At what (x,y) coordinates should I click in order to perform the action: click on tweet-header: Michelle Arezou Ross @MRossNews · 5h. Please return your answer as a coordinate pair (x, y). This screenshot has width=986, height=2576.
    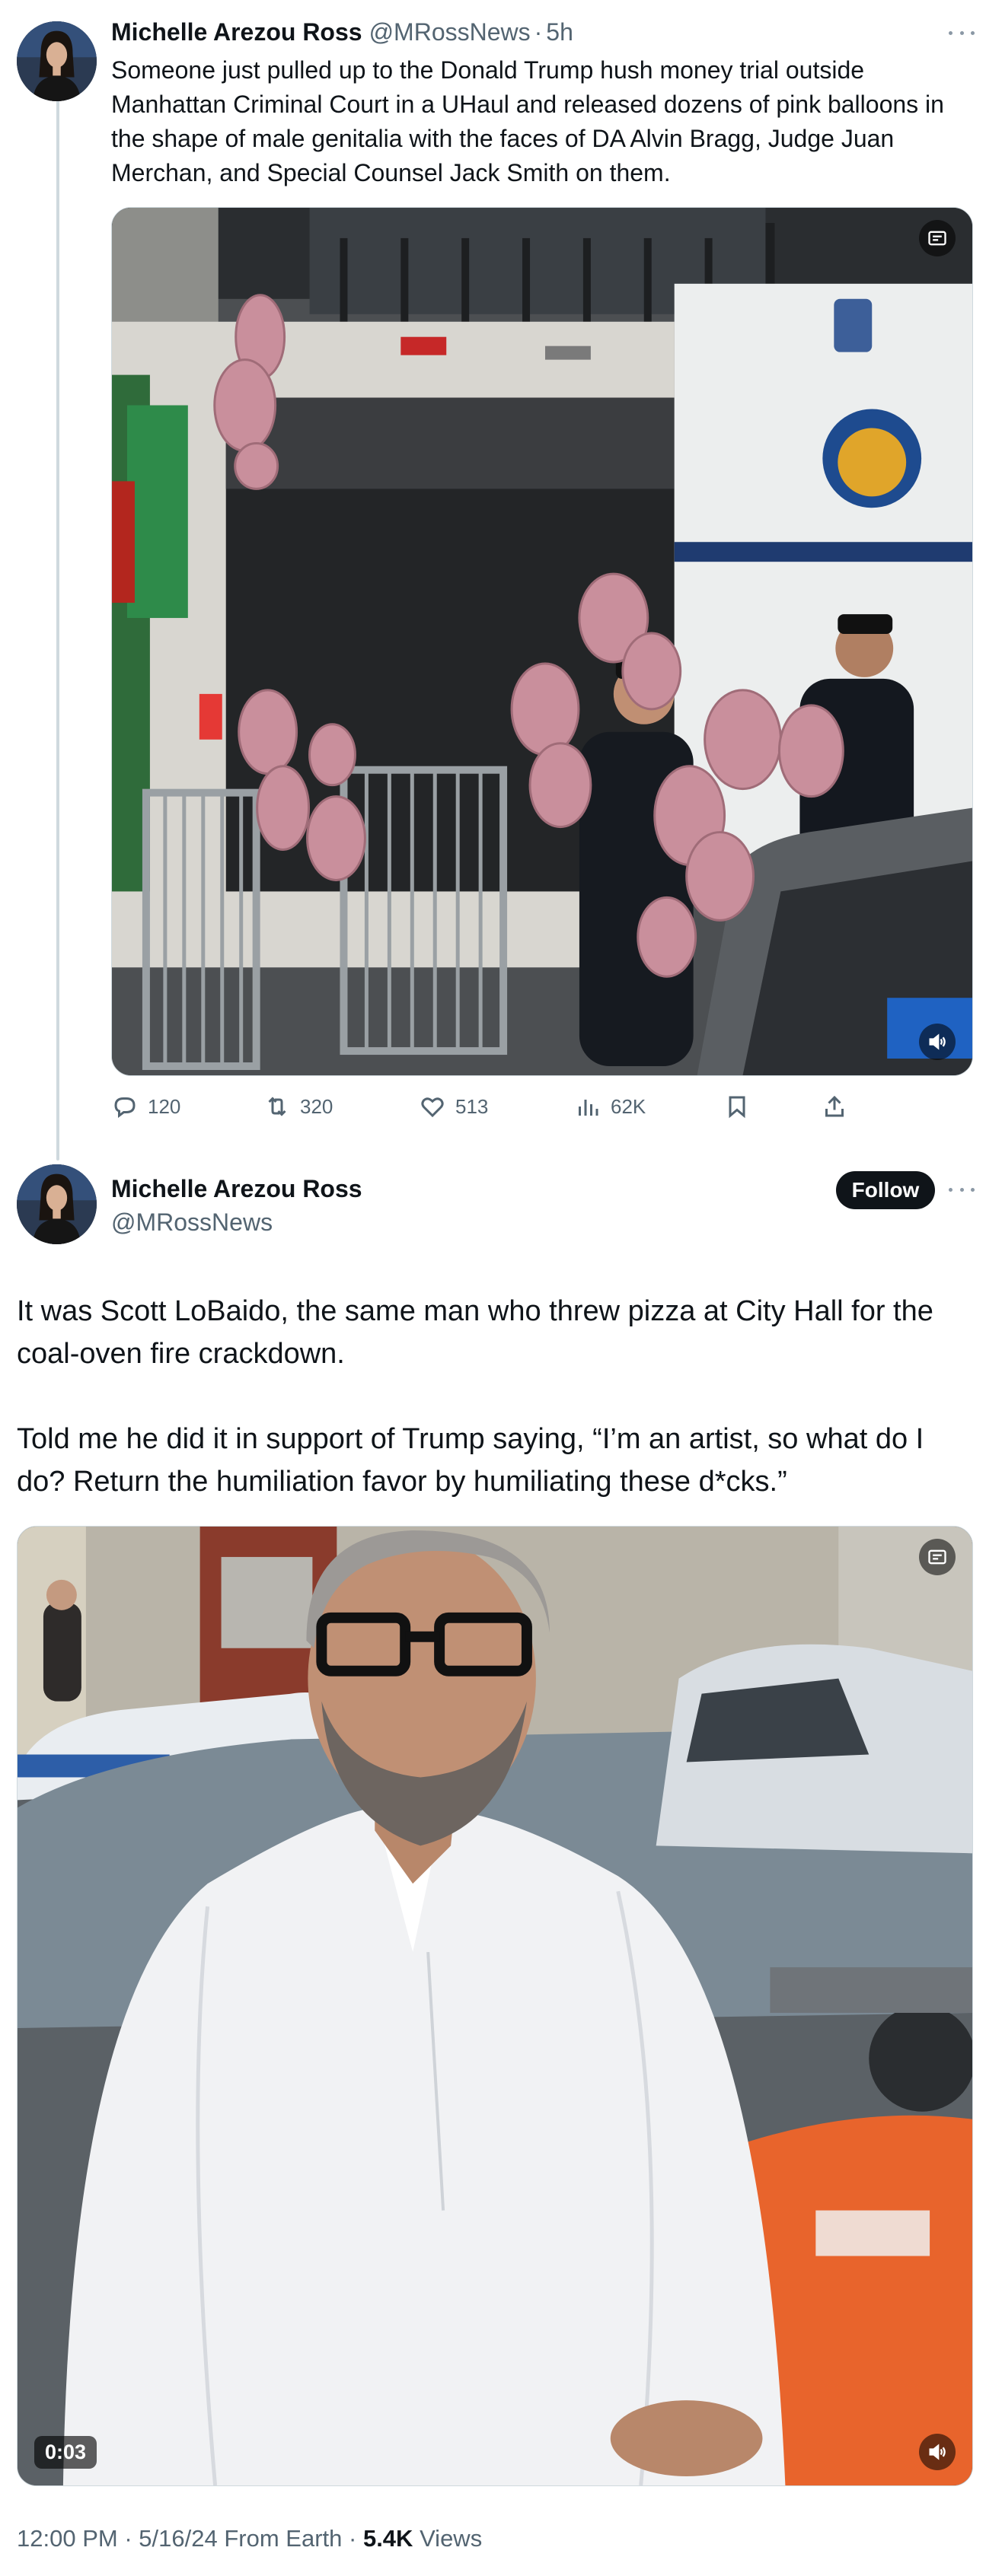
    Looking at the image, I should click on (342, 32).